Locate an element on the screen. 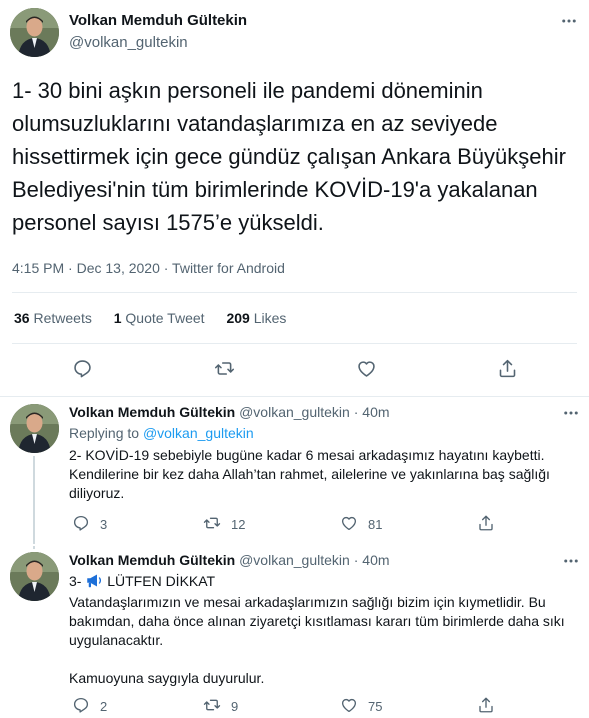  replying-to: Replying to @volkan_gultekin is located at coordinates (161, 433).